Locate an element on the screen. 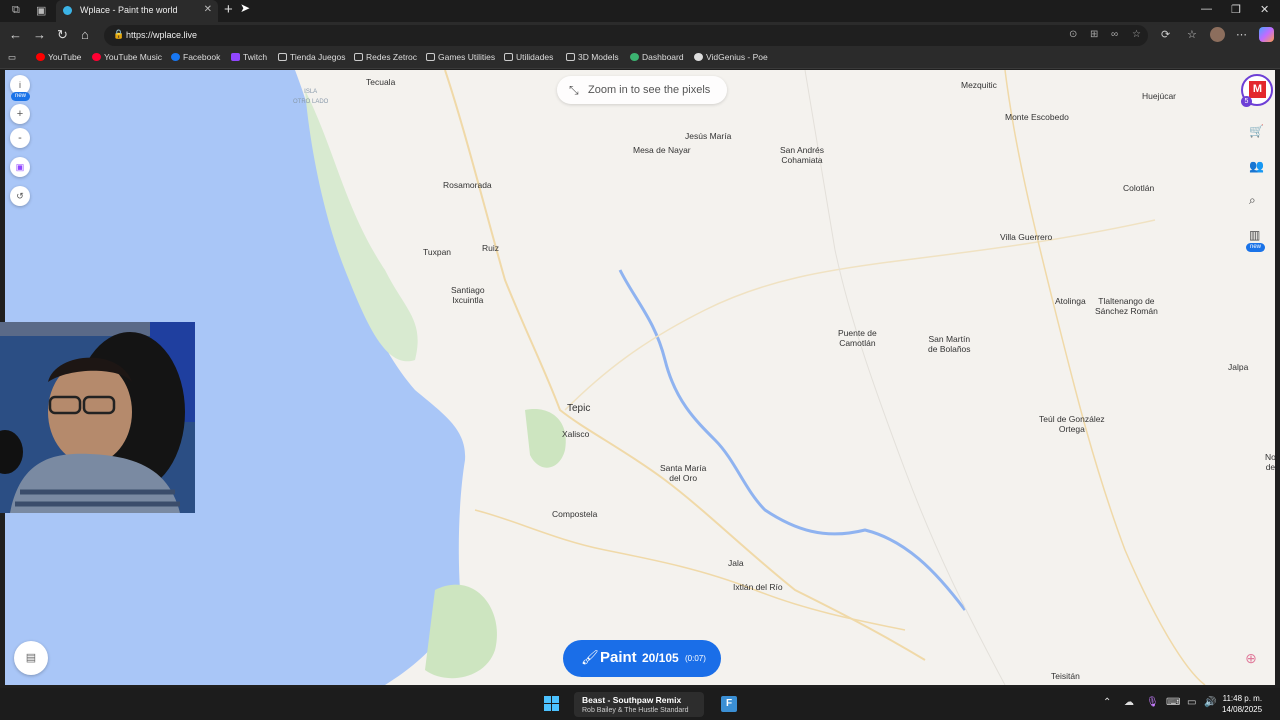  place-label: No de is located at coordinates (1270, 462).